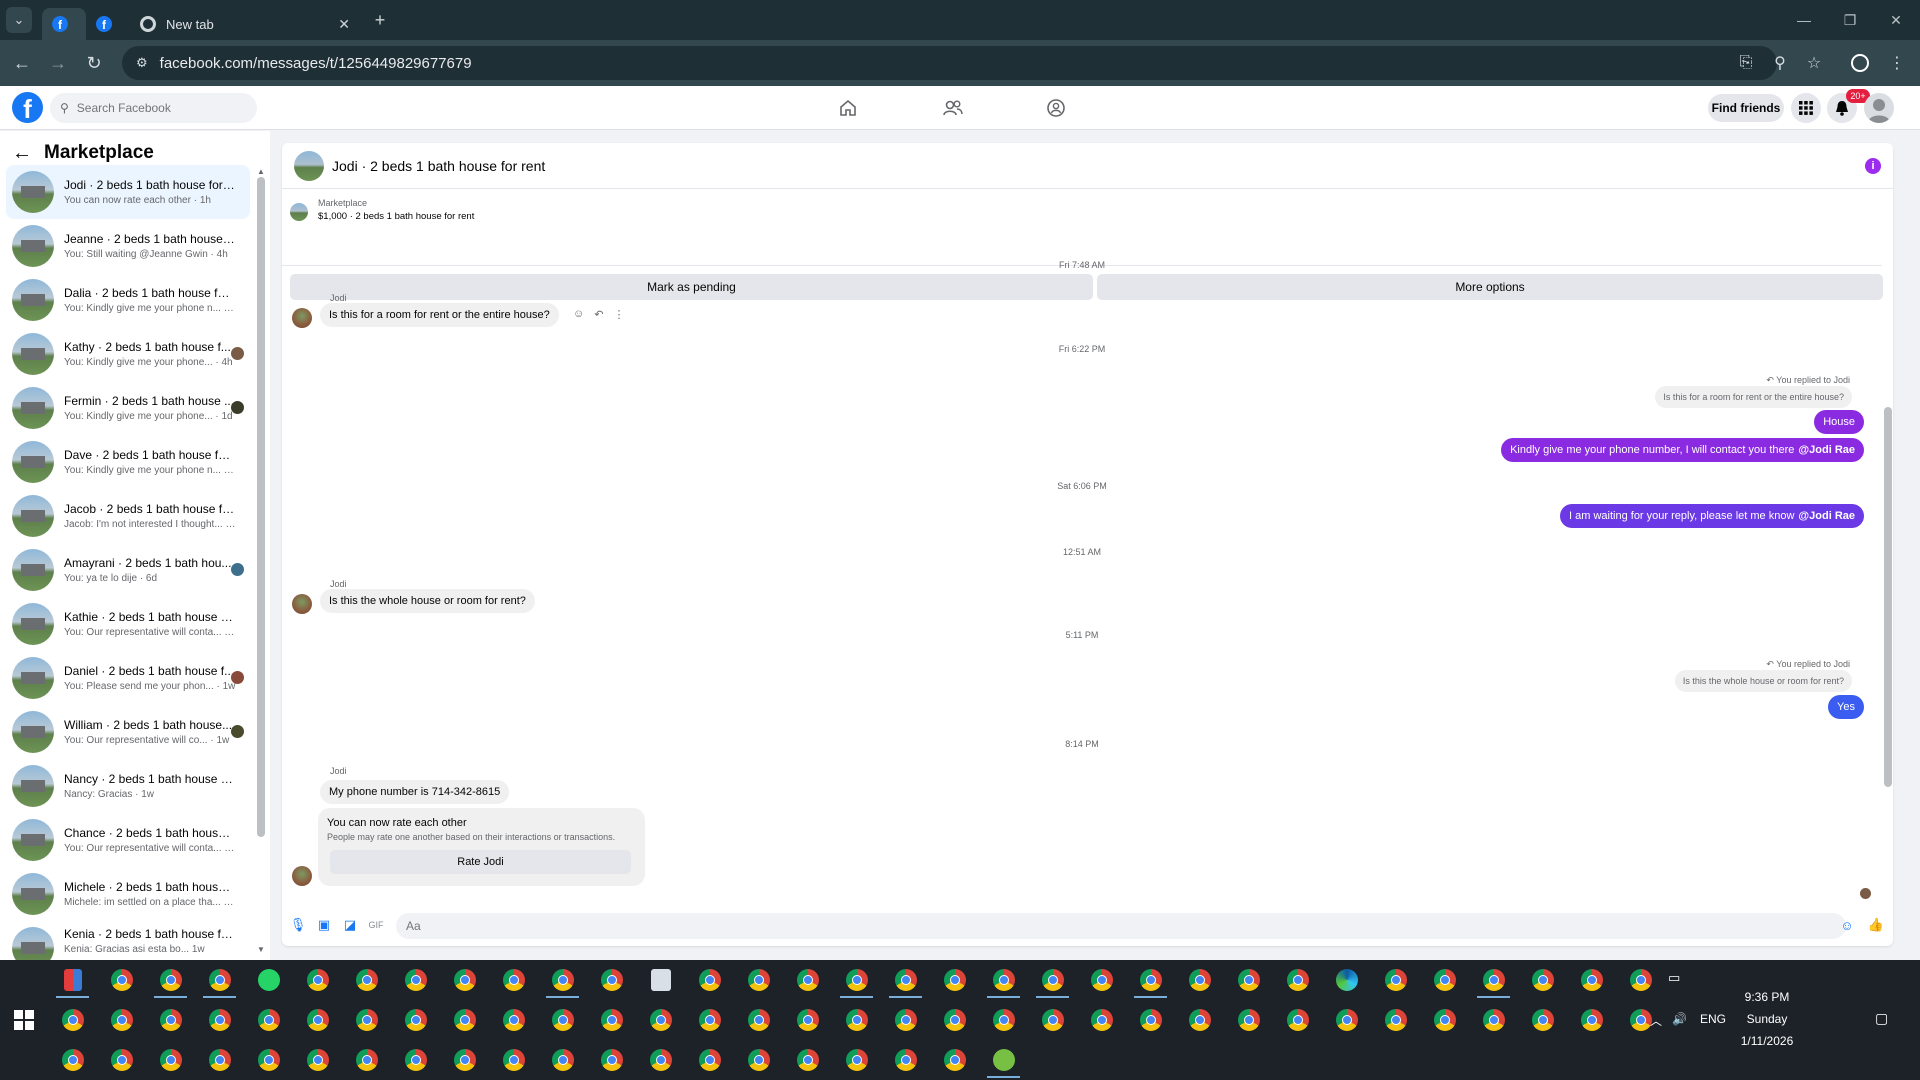 This screenshot has width=1920, height=1080. What do you see at coordinates (299, 212) in the screenshot?
I see `listing-thumbnail` at bounding box center [299, 212].